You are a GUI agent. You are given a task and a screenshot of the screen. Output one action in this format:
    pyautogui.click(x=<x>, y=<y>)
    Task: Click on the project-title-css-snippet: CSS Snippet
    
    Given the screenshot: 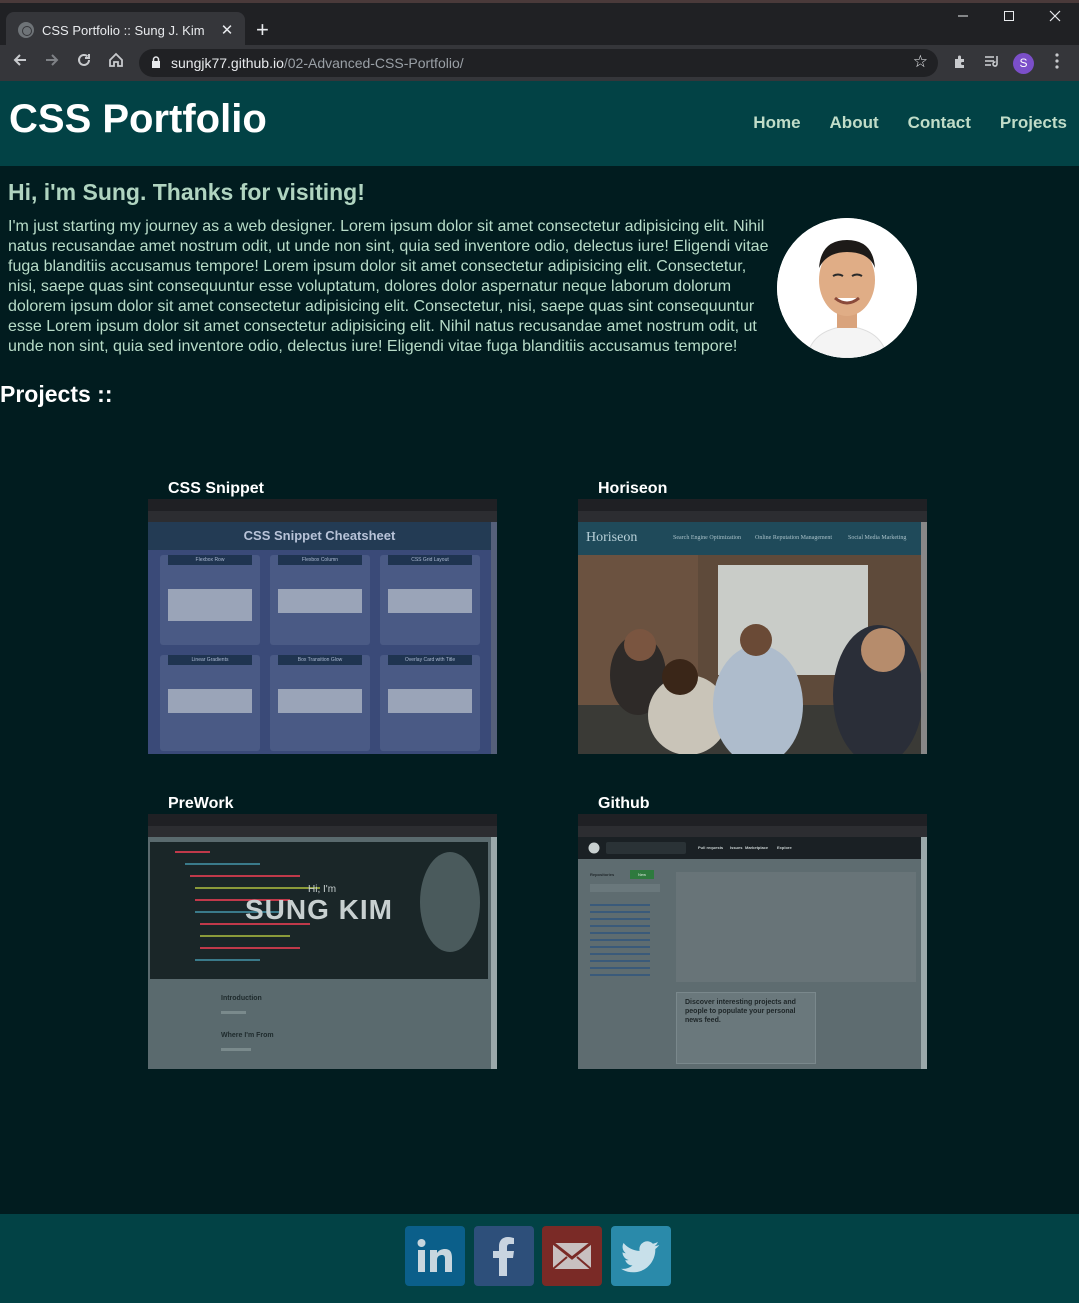 What is the action you would take?
    pyautogui.click(x=216, y=489)
    